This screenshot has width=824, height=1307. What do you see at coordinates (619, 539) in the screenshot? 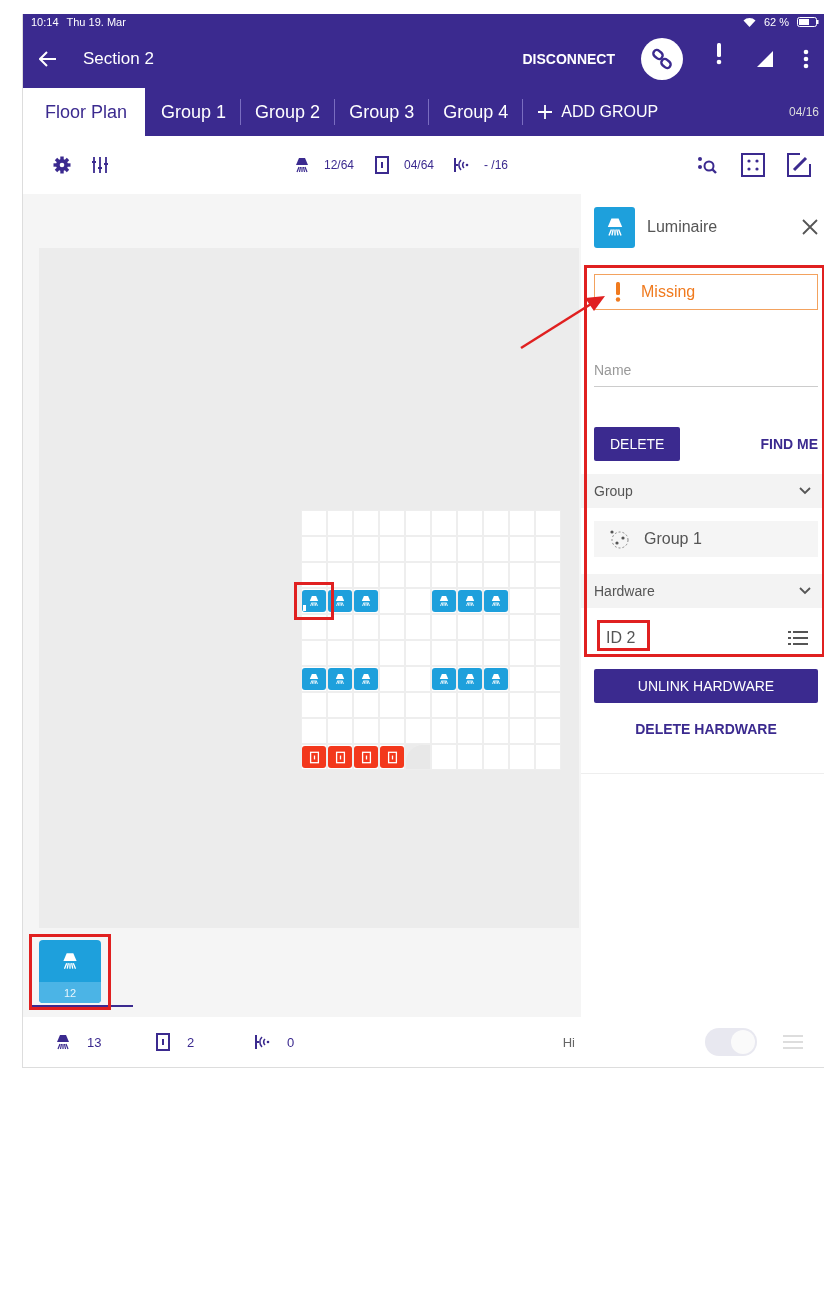
I see `group-icon` at bounding box center [619, 539].